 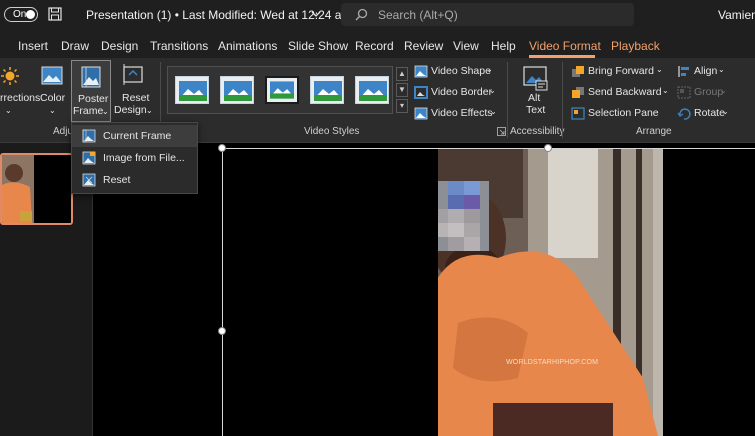 I want to click on gallery-expand: ▾, so click(x=402, y=106).